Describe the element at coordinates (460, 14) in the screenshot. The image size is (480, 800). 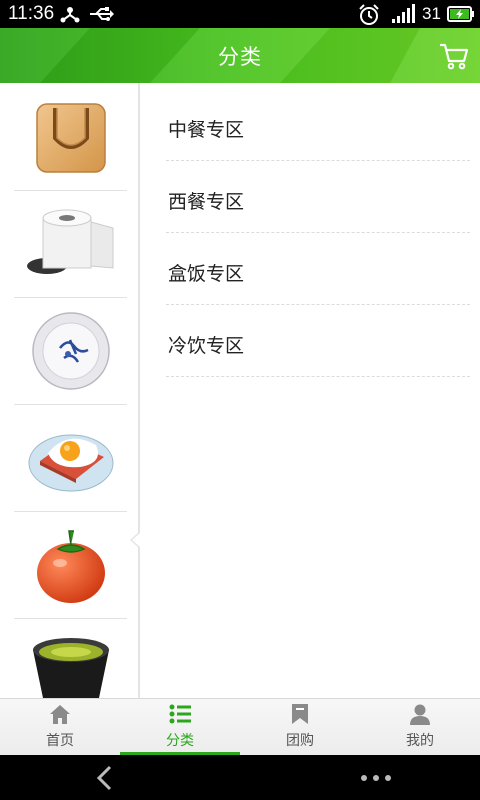
I see `battery-charging-icon` at that location.